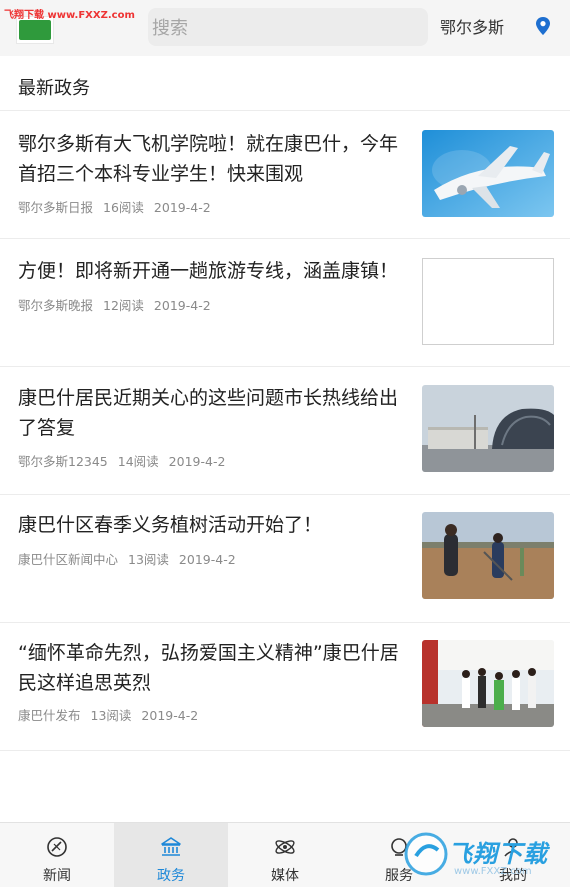  Describe the element at coordinates (285, 559) in the screenshot. I see `news-item: 康巴什区春季义务植树活动开始了！ 康巴什区新闻中心 13阅读 2019-4-2` at that location.